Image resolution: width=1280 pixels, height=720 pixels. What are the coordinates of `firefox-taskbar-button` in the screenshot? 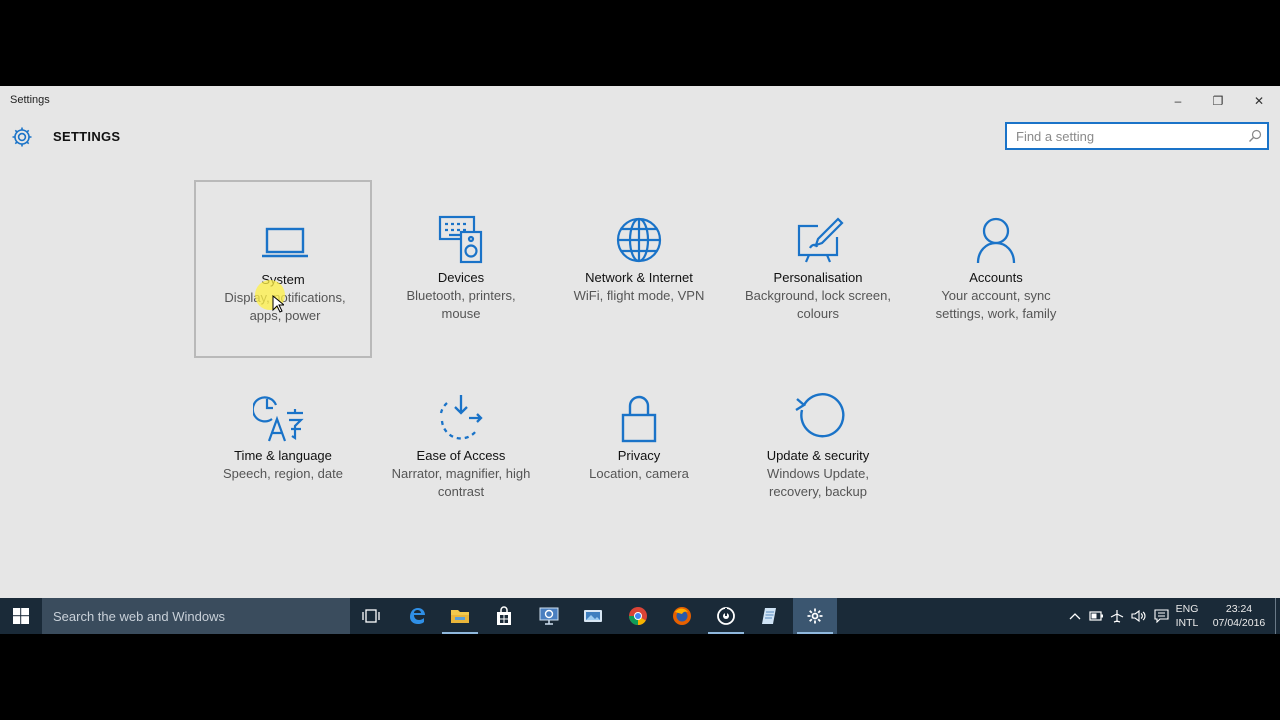 It's located at (682, 616).